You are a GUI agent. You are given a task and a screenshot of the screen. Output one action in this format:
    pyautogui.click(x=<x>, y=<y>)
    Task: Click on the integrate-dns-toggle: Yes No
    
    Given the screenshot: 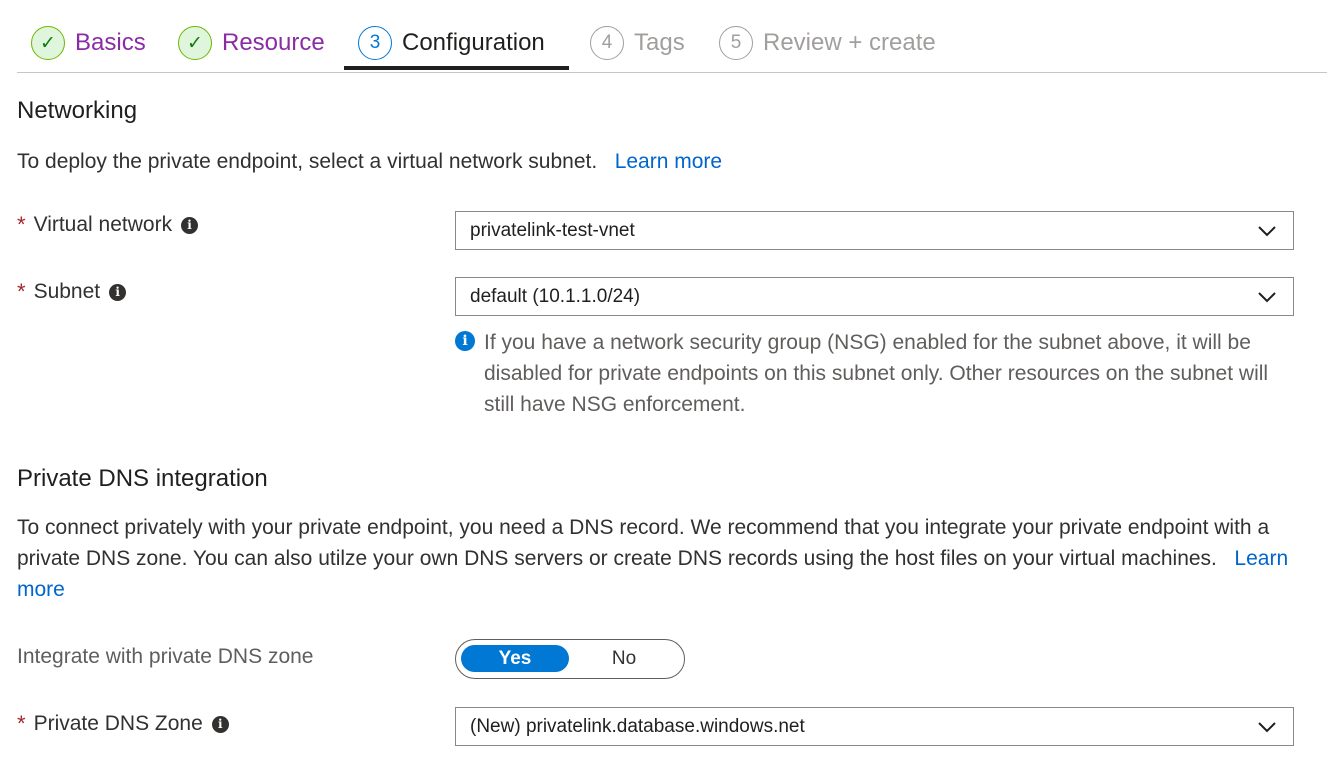 What is the action you would take?
    pyautogui.click(x=570, y=659)
    